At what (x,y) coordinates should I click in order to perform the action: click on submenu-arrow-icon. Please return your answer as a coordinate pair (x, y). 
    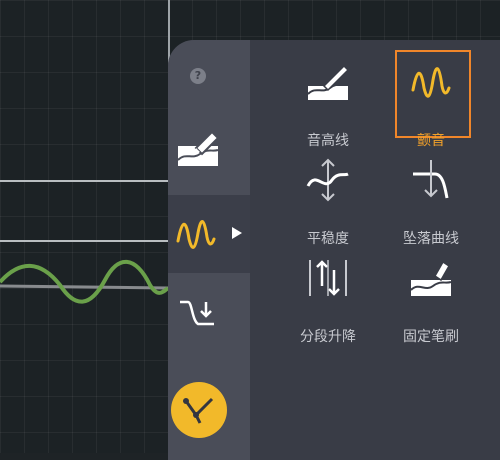
    Looking at the image, I should click on (237, 233).